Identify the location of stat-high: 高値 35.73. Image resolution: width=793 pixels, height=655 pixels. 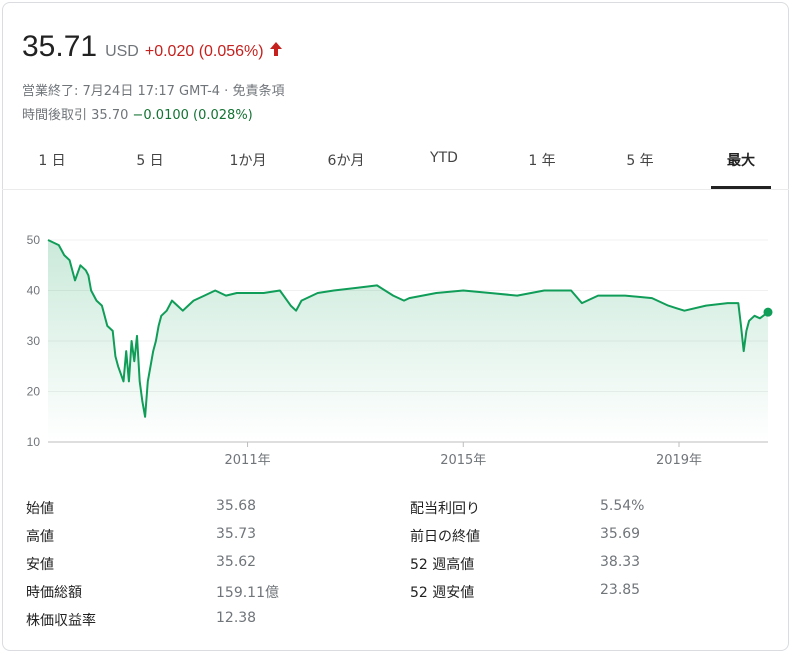
(141, 535).